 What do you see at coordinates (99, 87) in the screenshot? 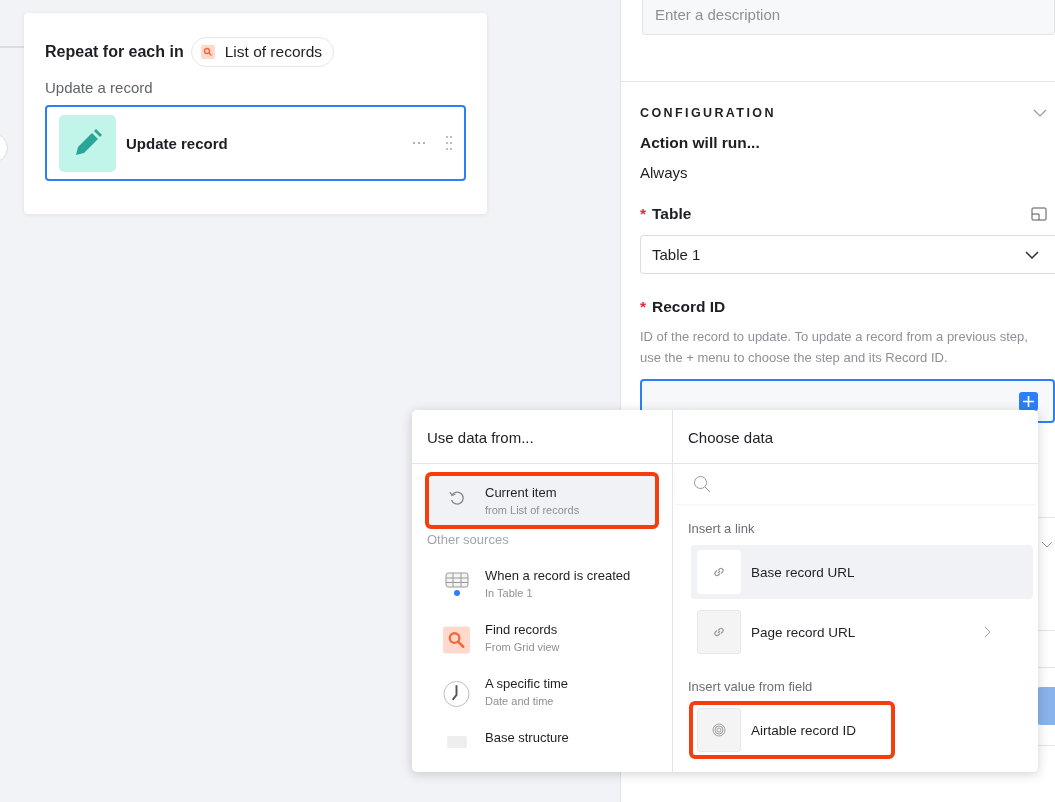
I see `group-label: Update a record` at bounding box center [99, 87].